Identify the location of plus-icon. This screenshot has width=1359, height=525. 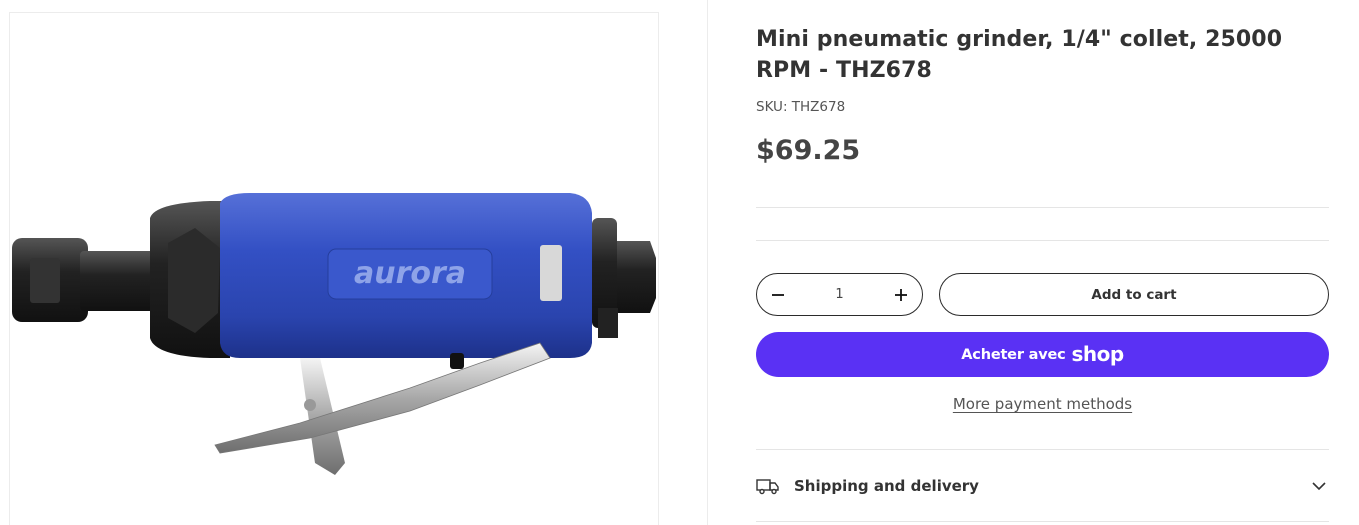
(901, 294).